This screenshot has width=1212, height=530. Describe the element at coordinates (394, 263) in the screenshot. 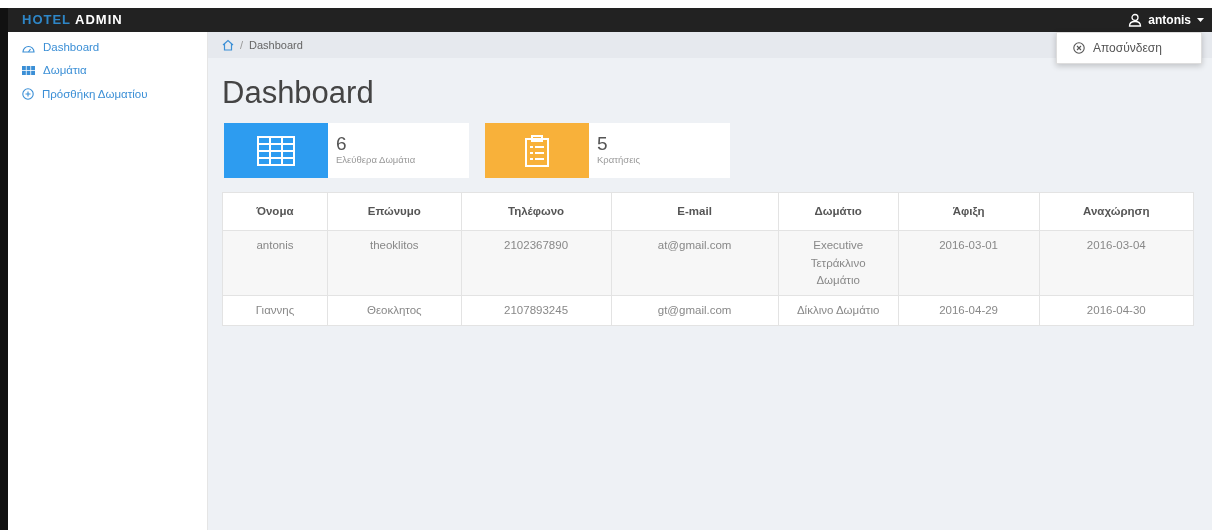

I see `table-cell: theoklitos` at that location.